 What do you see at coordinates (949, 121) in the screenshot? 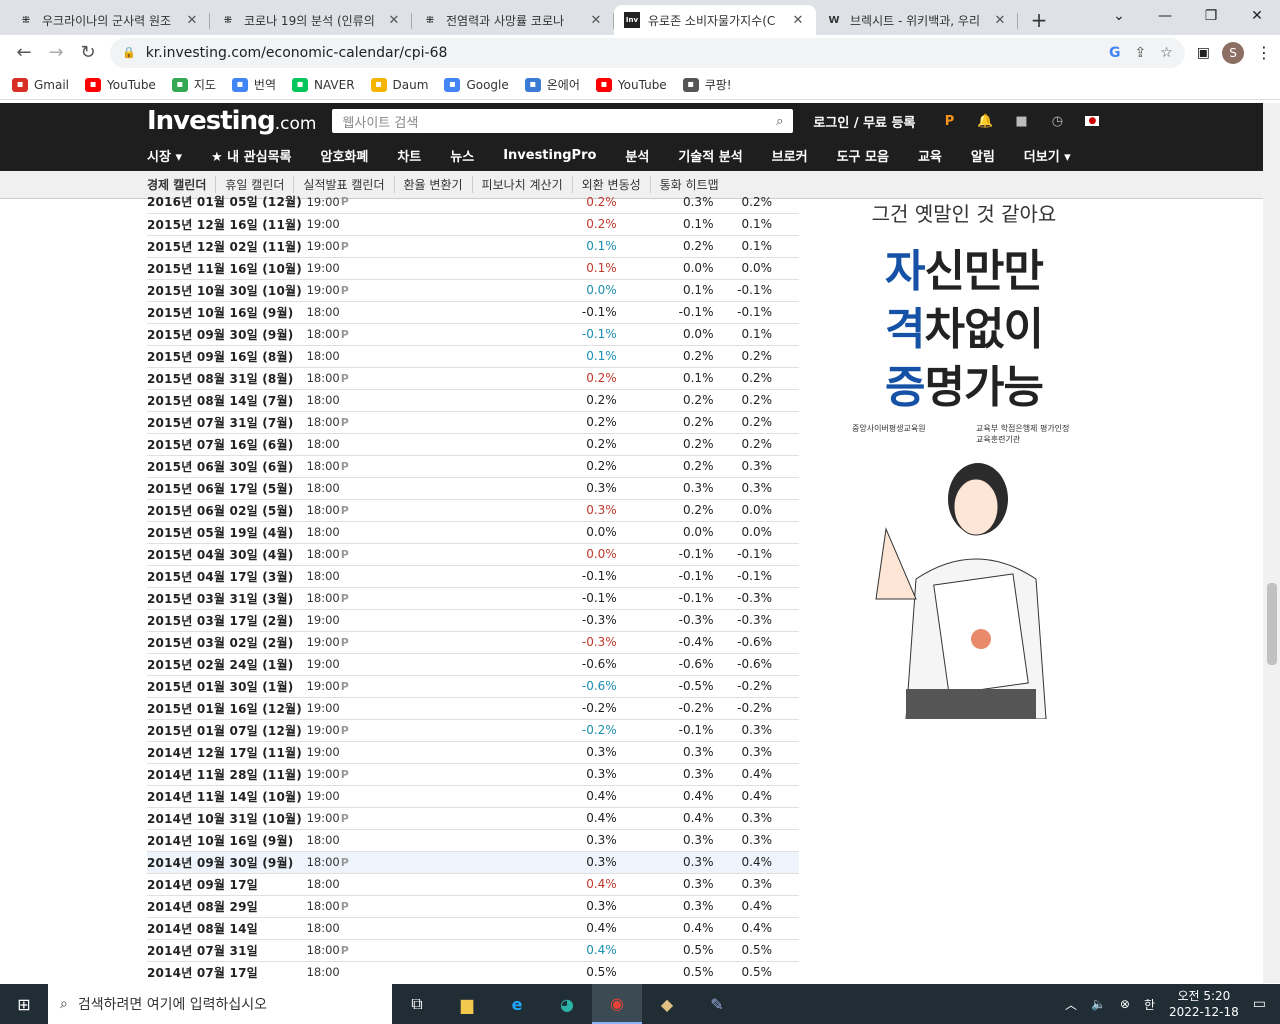
I see `investingpro-icon: P` at bounding box center [949, 121].